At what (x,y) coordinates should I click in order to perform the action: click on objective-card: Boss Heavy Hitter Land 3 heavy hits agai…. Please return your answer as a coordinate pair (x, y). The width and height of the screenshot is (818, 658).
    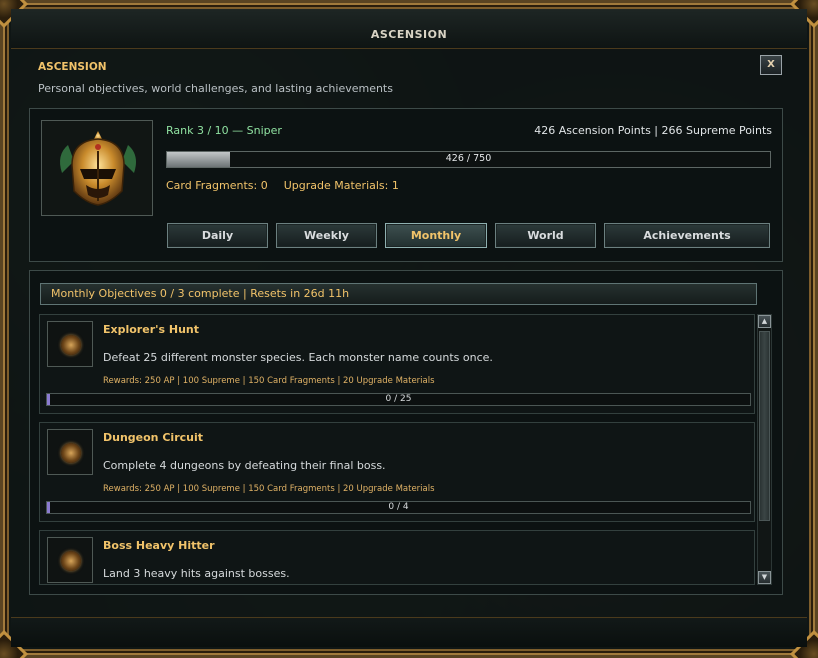
    Looking at the image, I should click on (397, 557).